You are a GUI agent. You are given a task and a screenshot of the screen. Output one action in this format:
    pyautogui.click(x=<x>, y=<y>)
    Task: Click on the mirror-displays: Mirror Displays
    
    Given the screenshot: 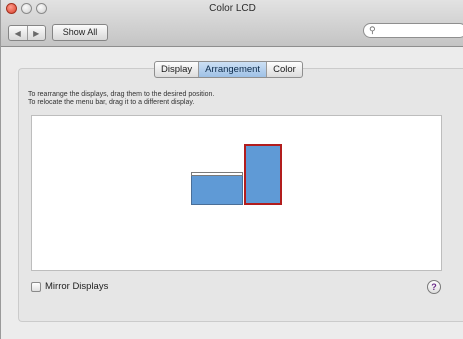 What is the action you would take?
    pyautogui.click(x=69, y=286)
    